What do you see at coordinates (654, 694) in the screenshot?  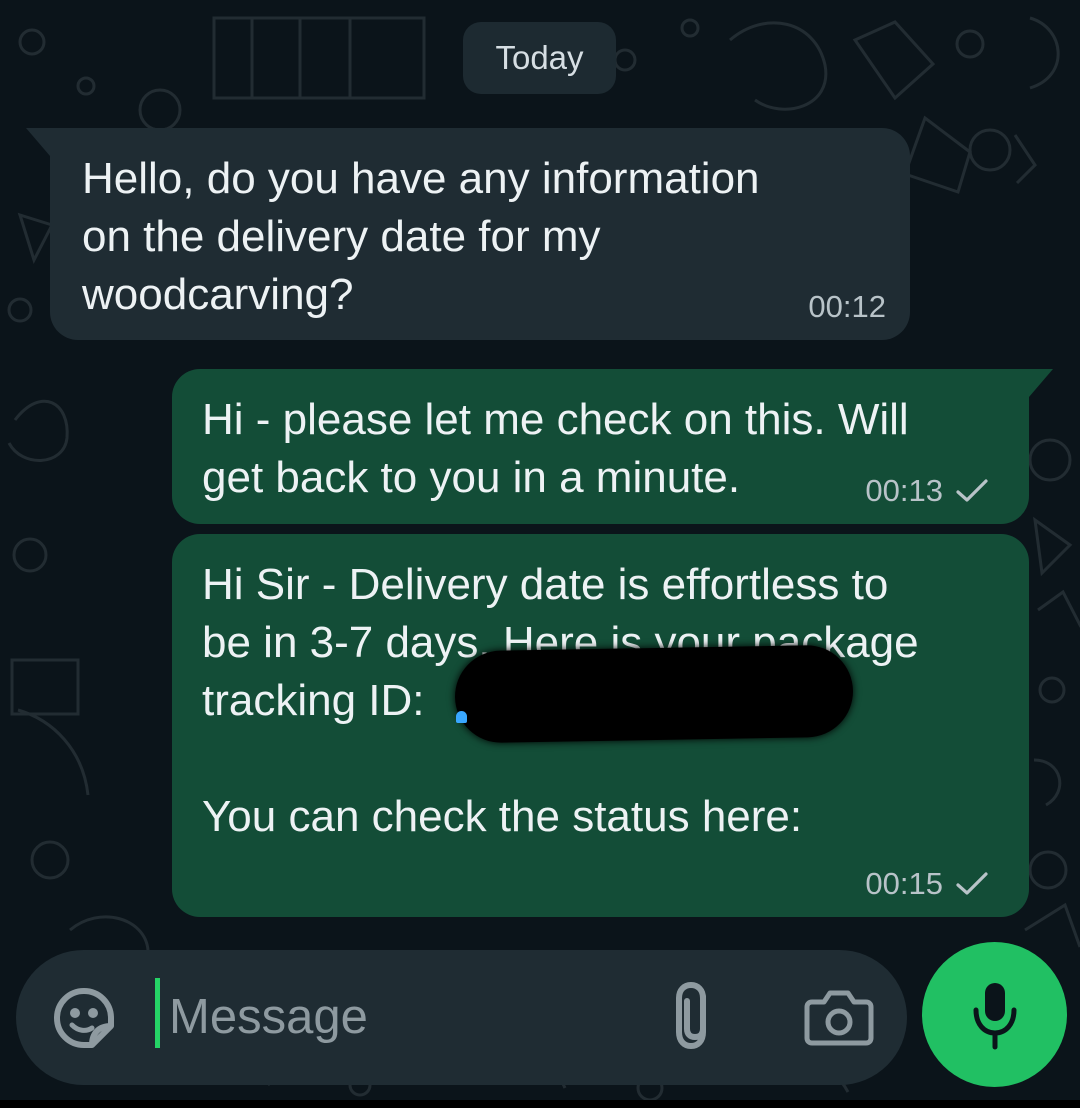 I see `redaction-mark` at bounding box center [654, 694].